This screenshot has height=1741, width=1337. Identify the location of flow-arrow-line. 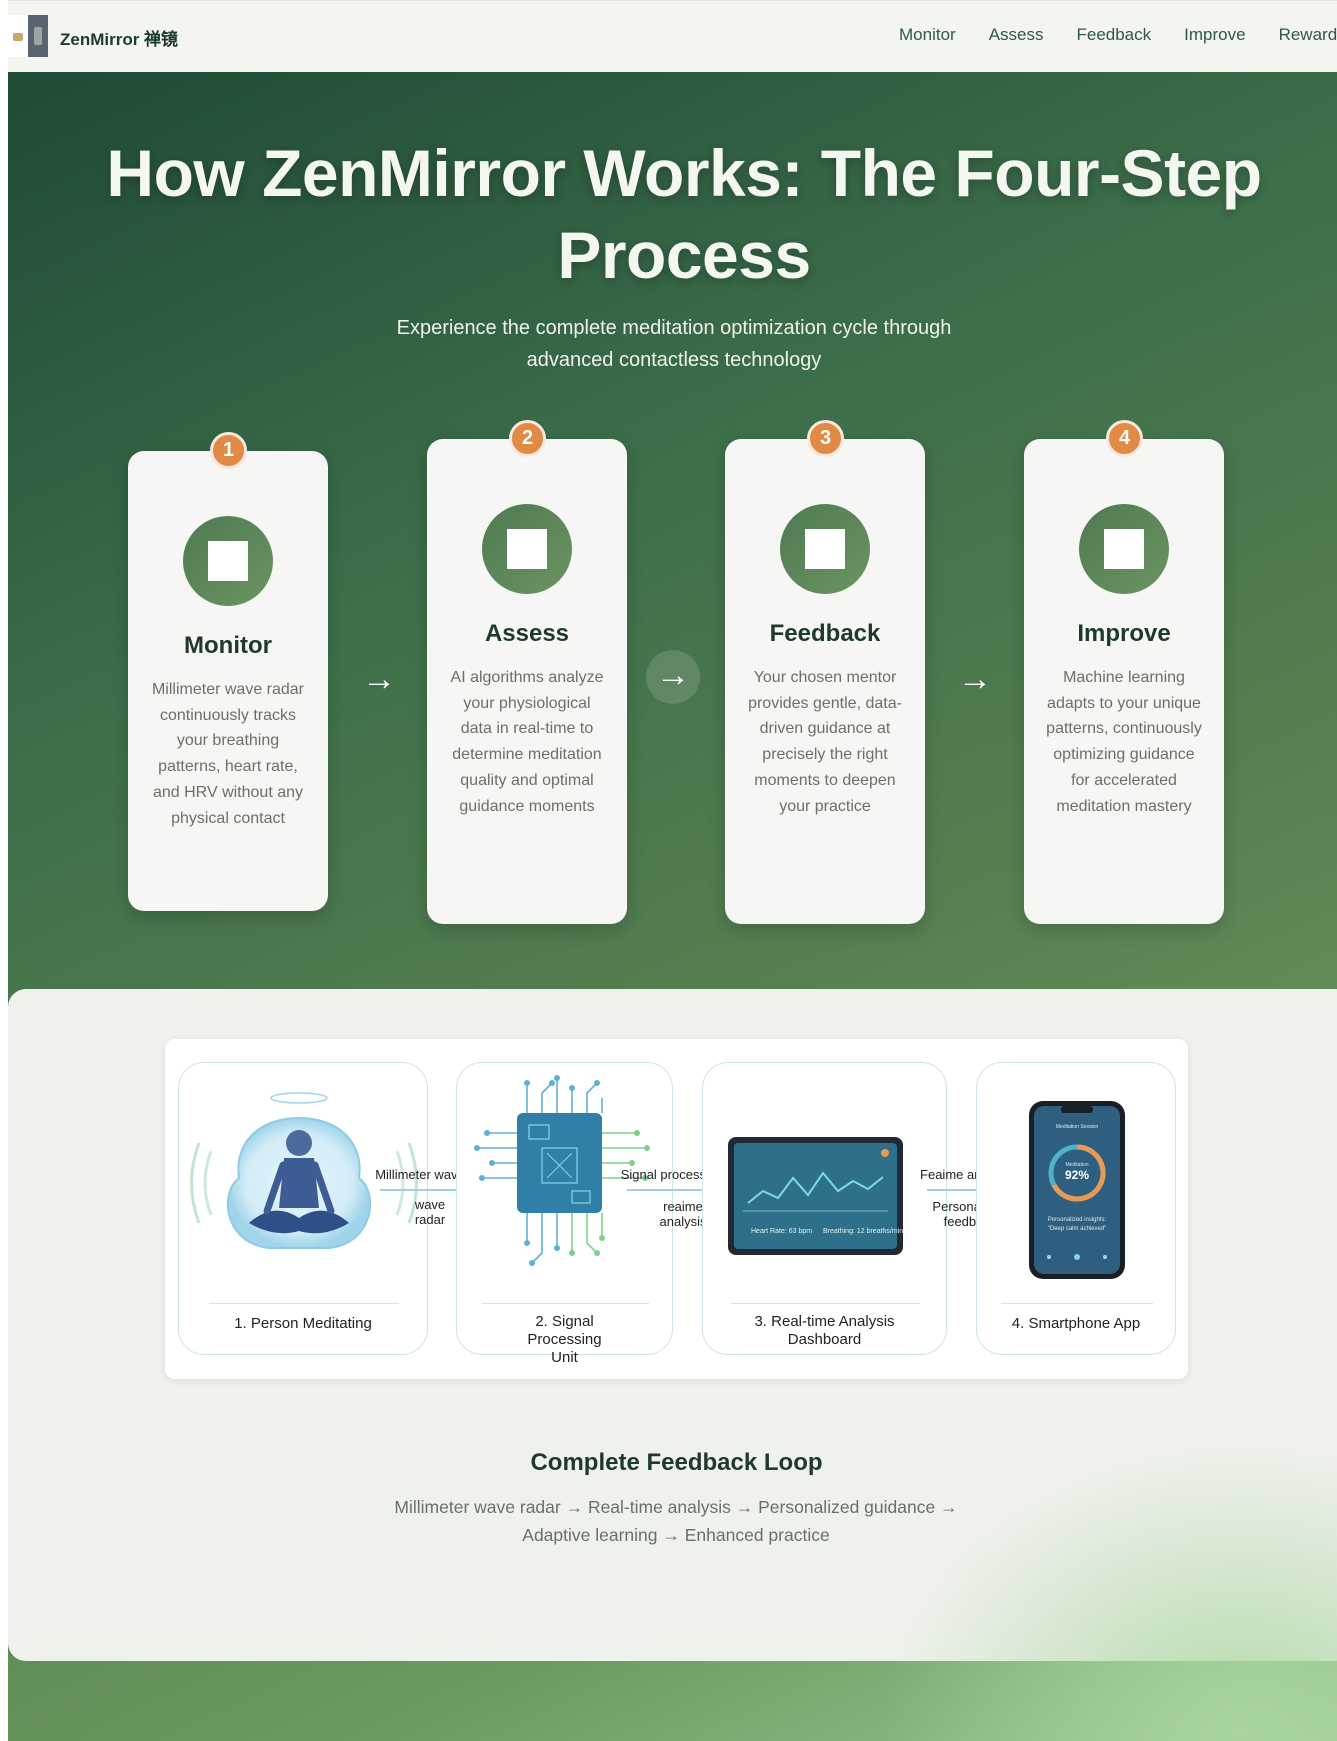
(420, 1190).